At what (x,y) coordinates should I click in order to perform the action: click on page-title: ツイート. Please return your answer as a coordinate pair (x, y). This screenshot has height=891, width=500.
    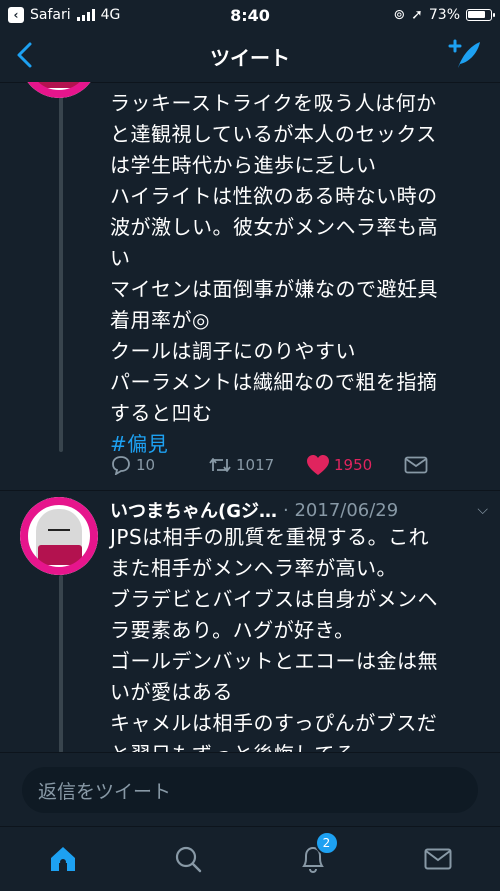
    Looking at the image, I should click on (250, 57).